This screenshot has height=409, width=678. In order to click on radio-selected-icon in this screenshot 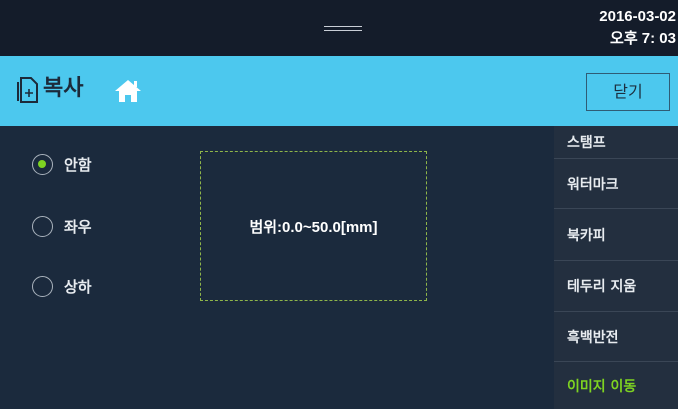, I will do `click(42, 164)`.